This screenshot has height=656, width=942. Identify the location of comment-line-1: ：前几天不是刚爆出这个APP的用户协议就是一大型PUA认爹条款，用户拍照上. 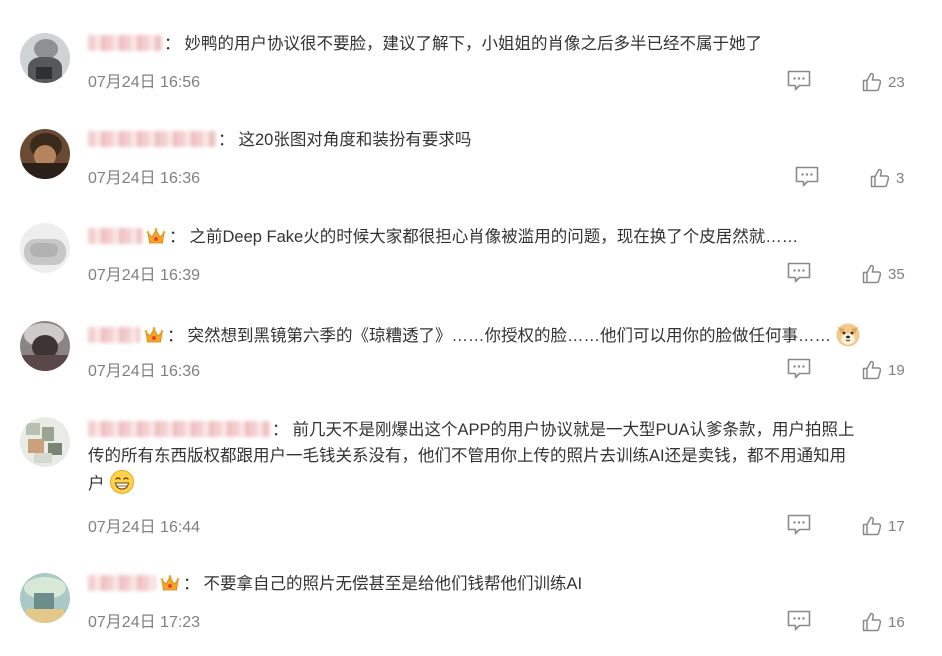
(500, 430).